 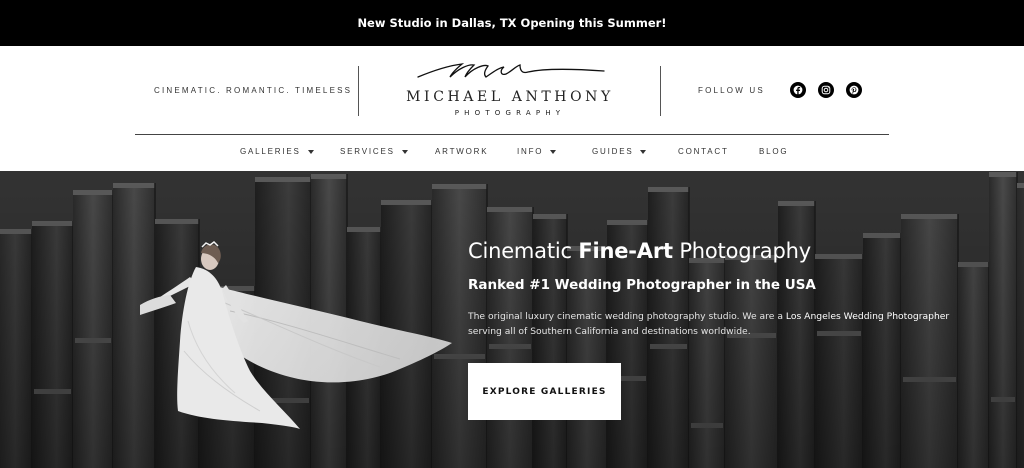 I want to click on pinterest-icon, so click(x=854, y=90).